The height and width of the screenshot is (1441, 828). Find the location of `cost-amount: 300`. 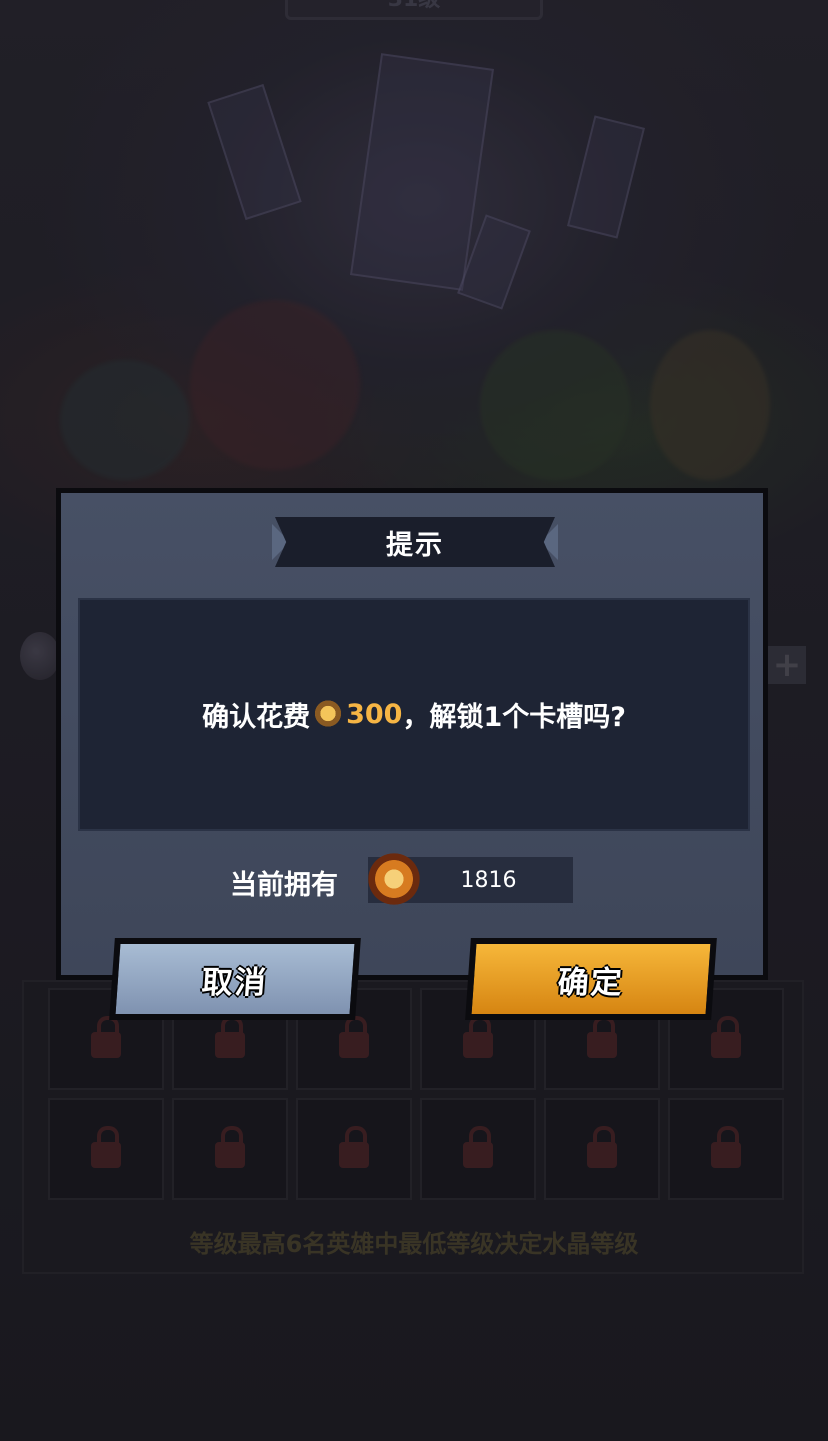

cost-amount: 300 is located at coordinates (374, 714).